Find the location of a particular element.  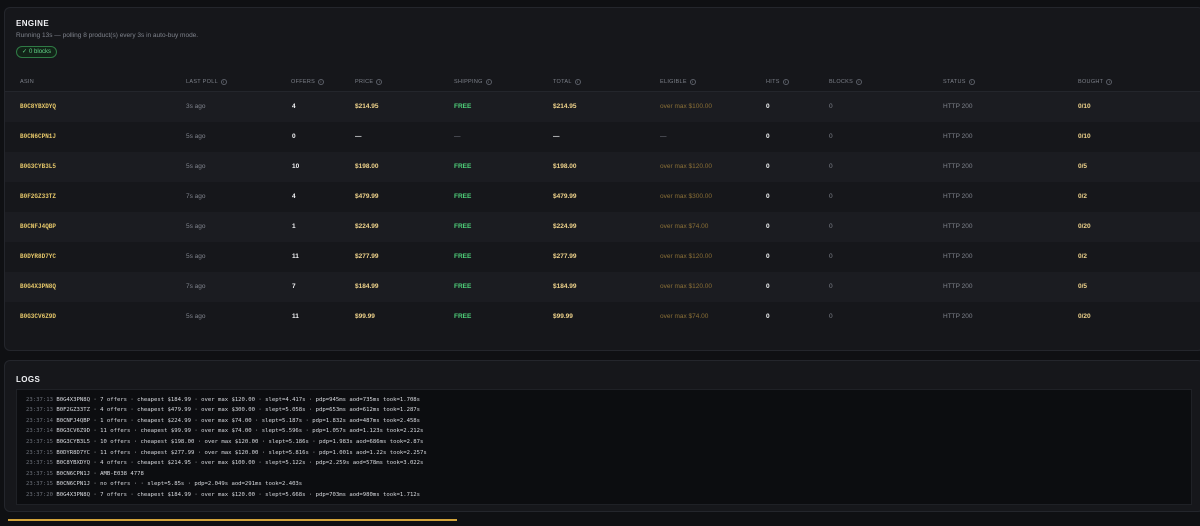

cell-price: $214.95 is located at coordinates (367, 106).